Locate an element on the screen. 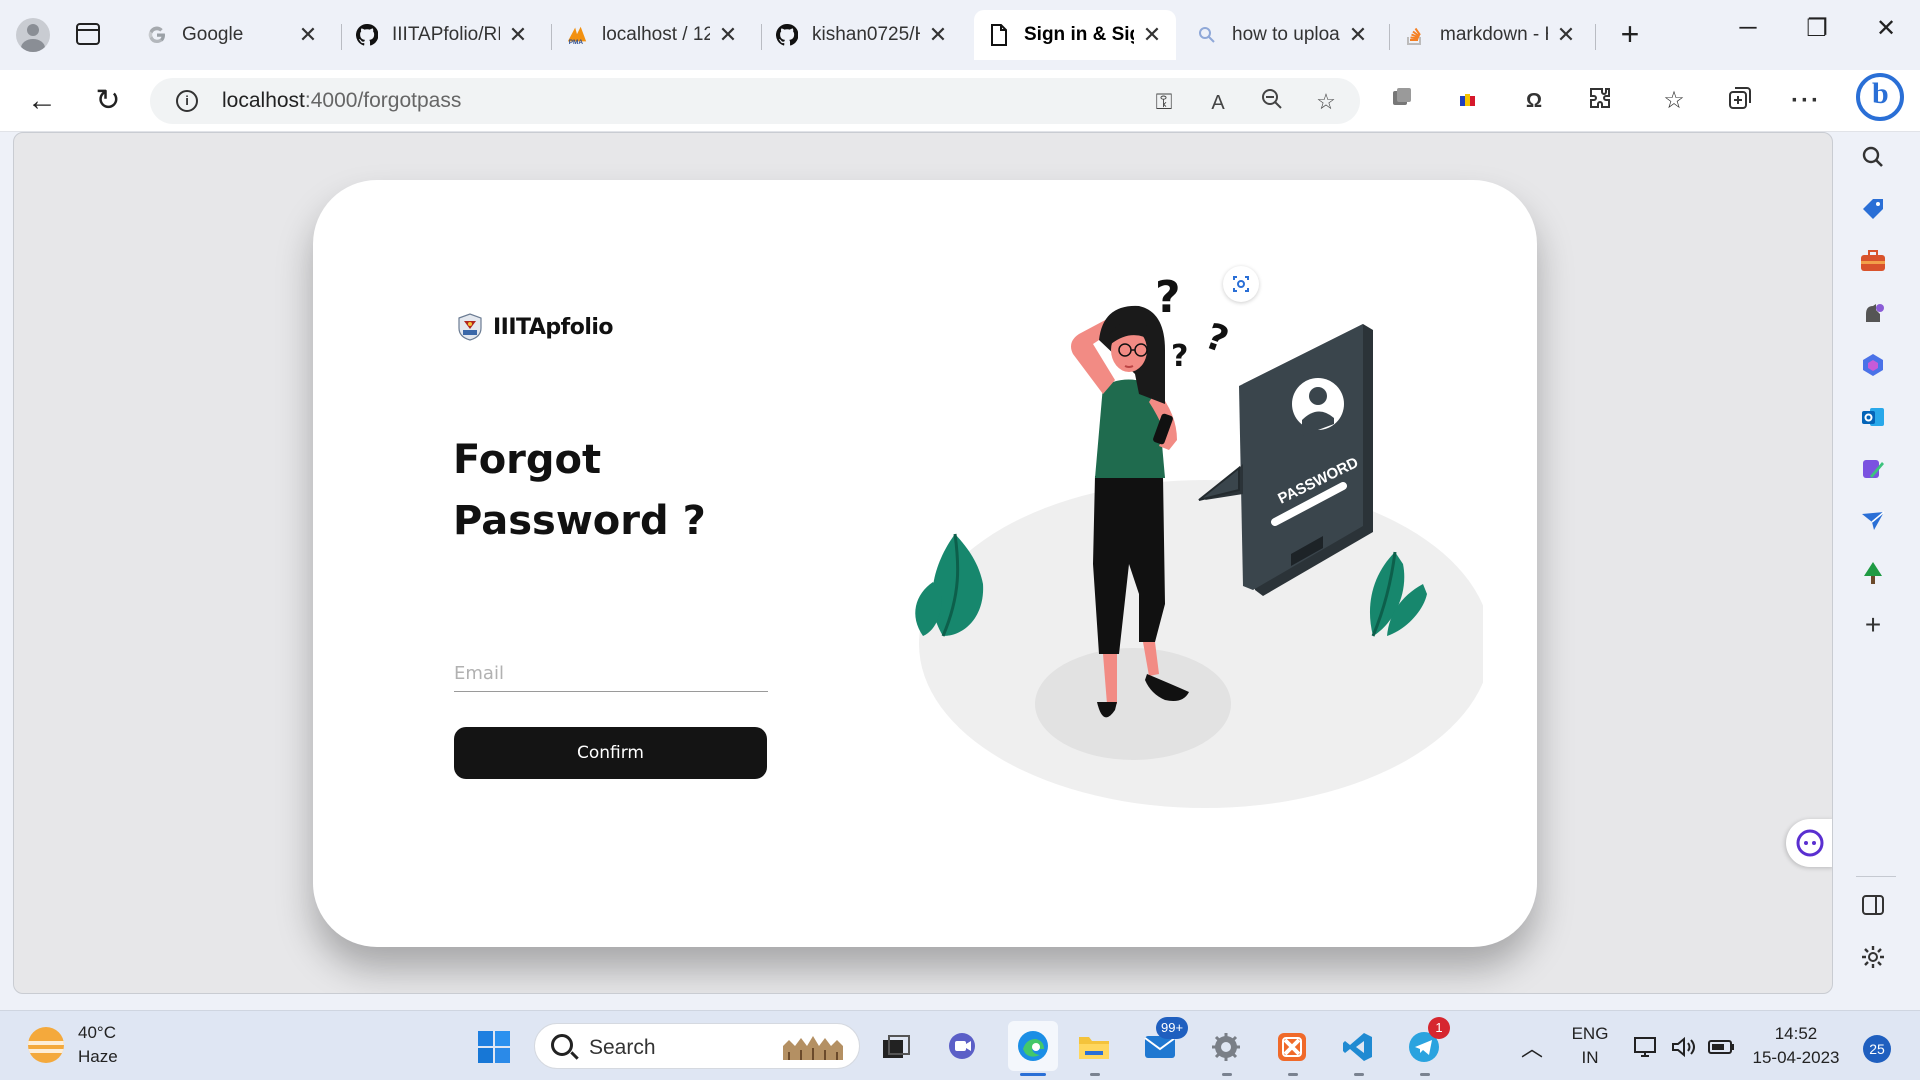 The height and width of the screenshot is (1080, 1920). designer-icon is located at coordinates (1873, 469).